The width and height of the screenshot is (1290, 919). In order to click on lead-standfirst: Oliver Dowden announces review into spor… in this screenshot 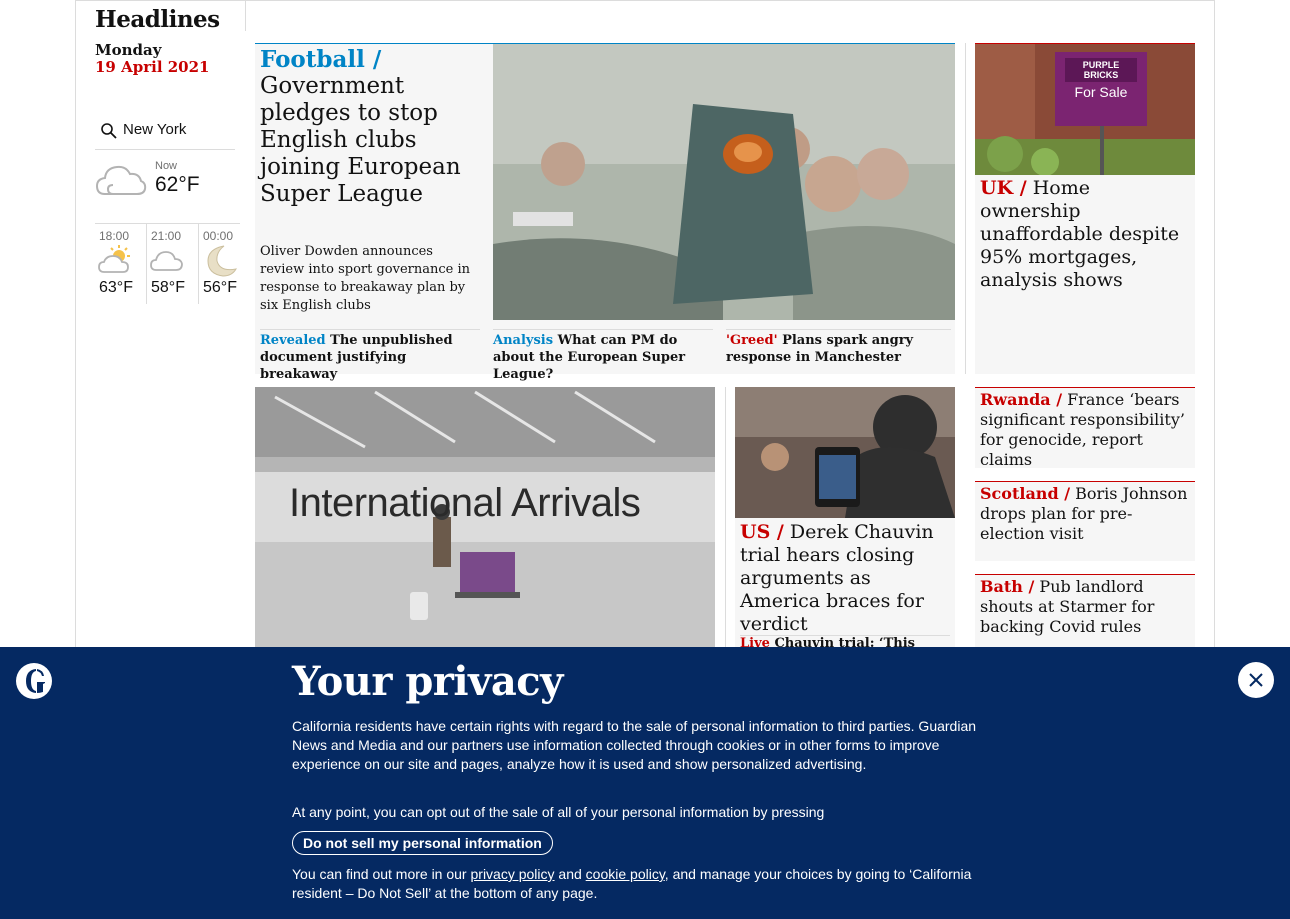, I will do `click(365, 278)`.